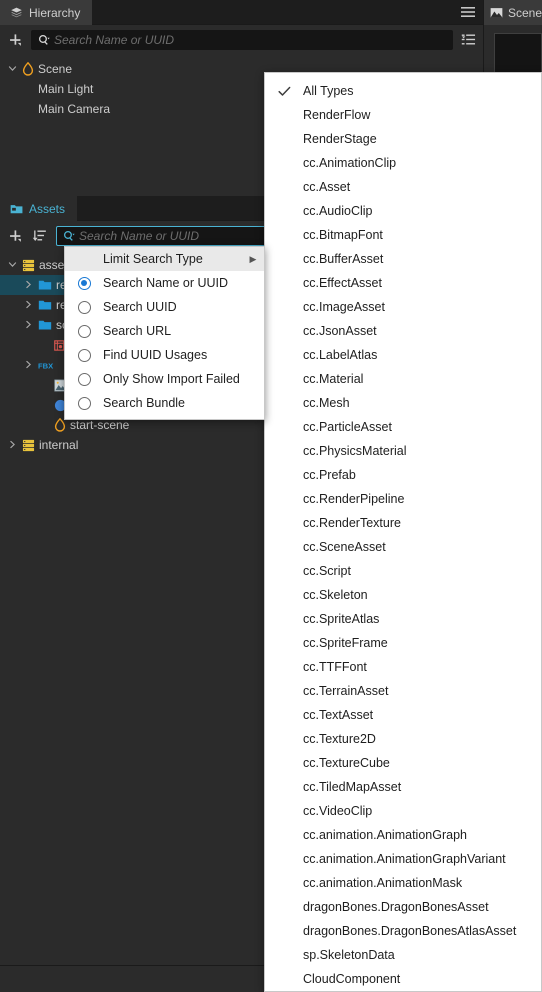 This screenshot has width=542, height=992. Describe the element at coordinates (403, 355) in the screenshot. I see `type-filter-option: cc.LabelAtlas` at that location.